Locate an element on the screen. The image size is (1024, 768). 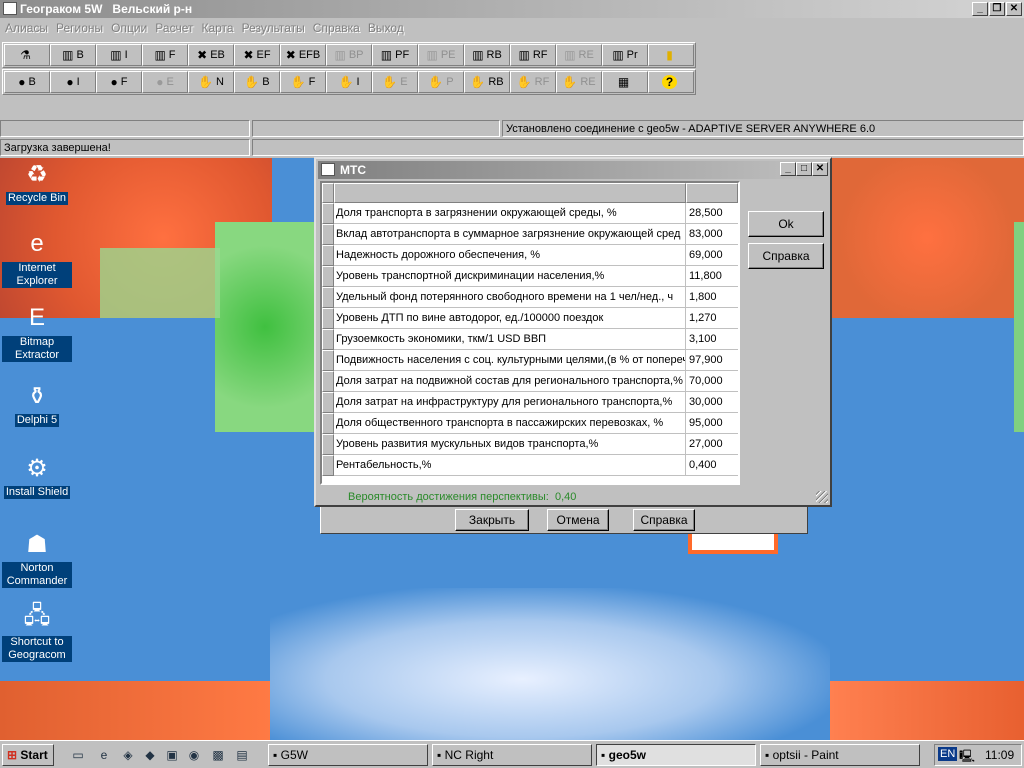
toolbar2-button-3: ● E is located at coordinates (165, 82).